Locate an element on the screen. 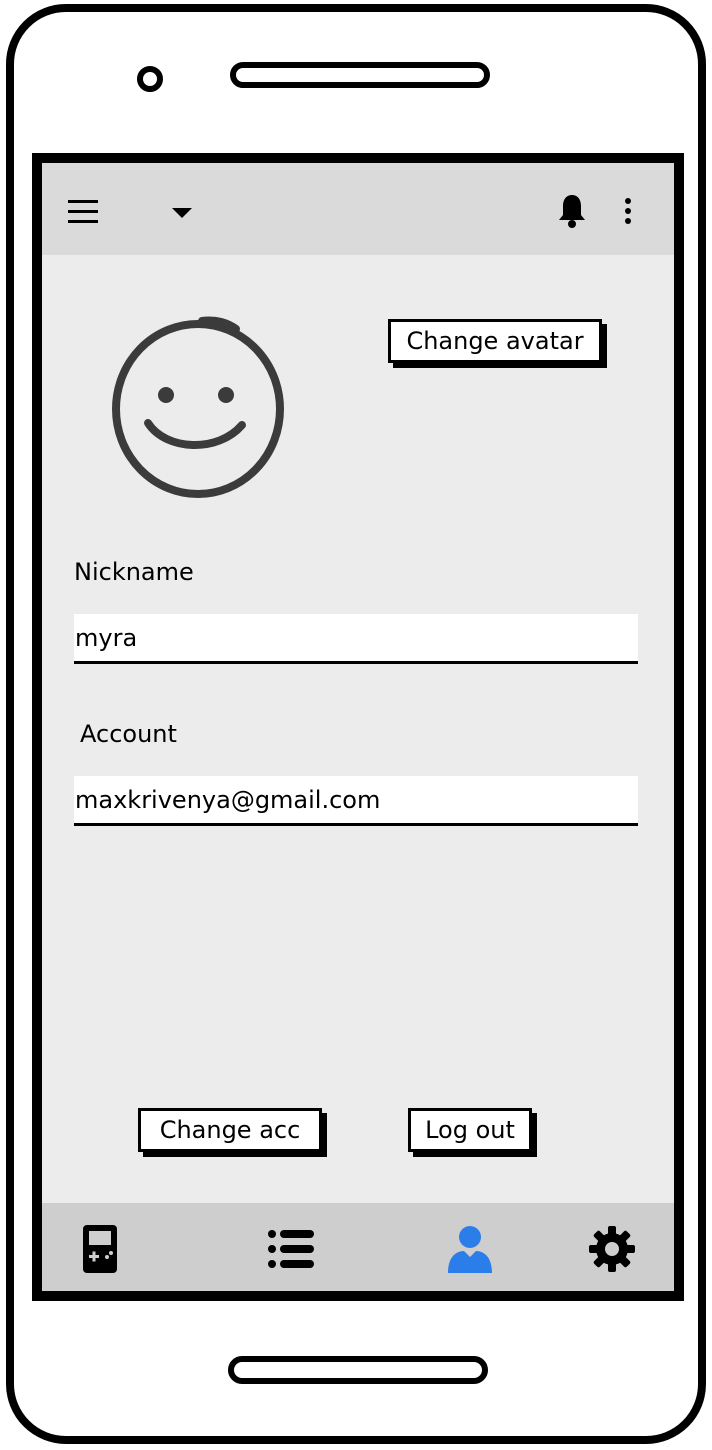 This screenshot has height=1450, width=712. account-field is located at coordinates (356, 801).